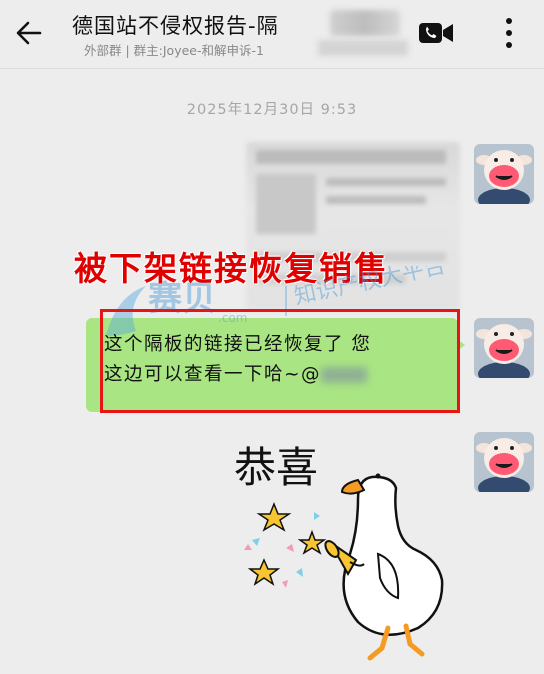  I want to click on arrow-left-icon, so click(29, 33).